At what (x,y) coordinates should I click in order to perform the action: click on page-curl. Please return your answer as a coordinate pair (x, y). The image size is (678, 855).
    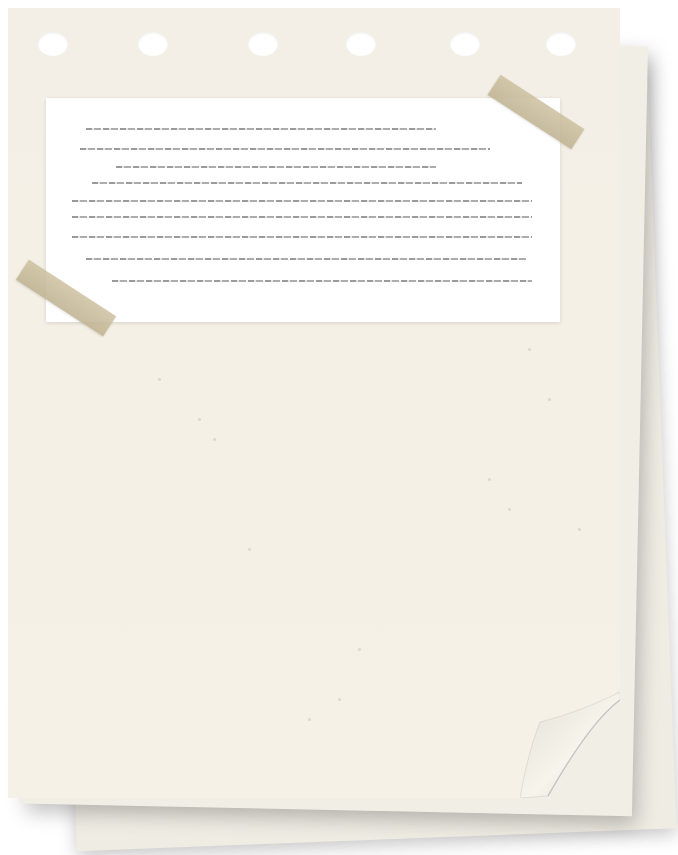
    Looking at the image, I should click on (570, 745).